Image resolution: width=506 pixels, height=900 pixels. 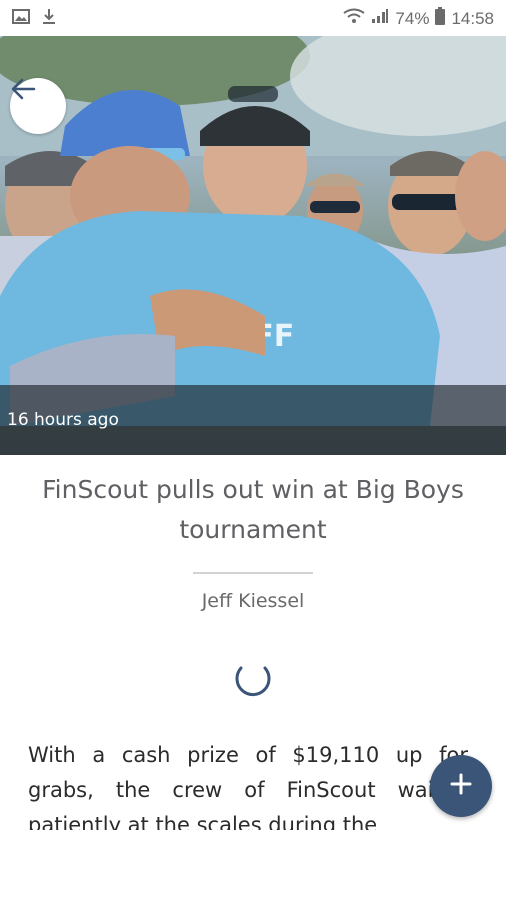 I want to click on status-bar-right: 74% 14:58, so click(x=418, y=18).